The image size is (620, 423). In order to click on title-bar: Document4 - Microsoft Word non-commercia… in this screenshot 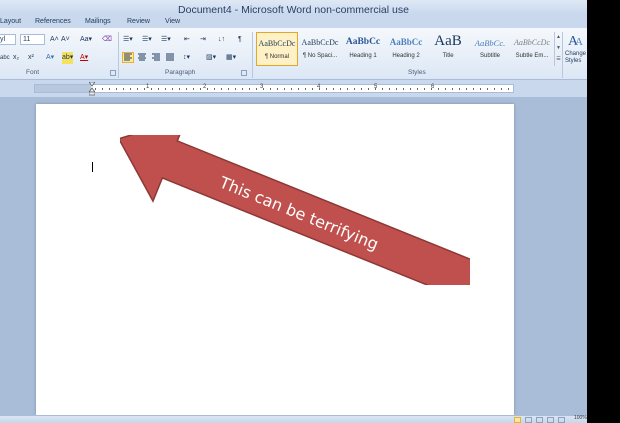, I will do `click(293, 8)`.